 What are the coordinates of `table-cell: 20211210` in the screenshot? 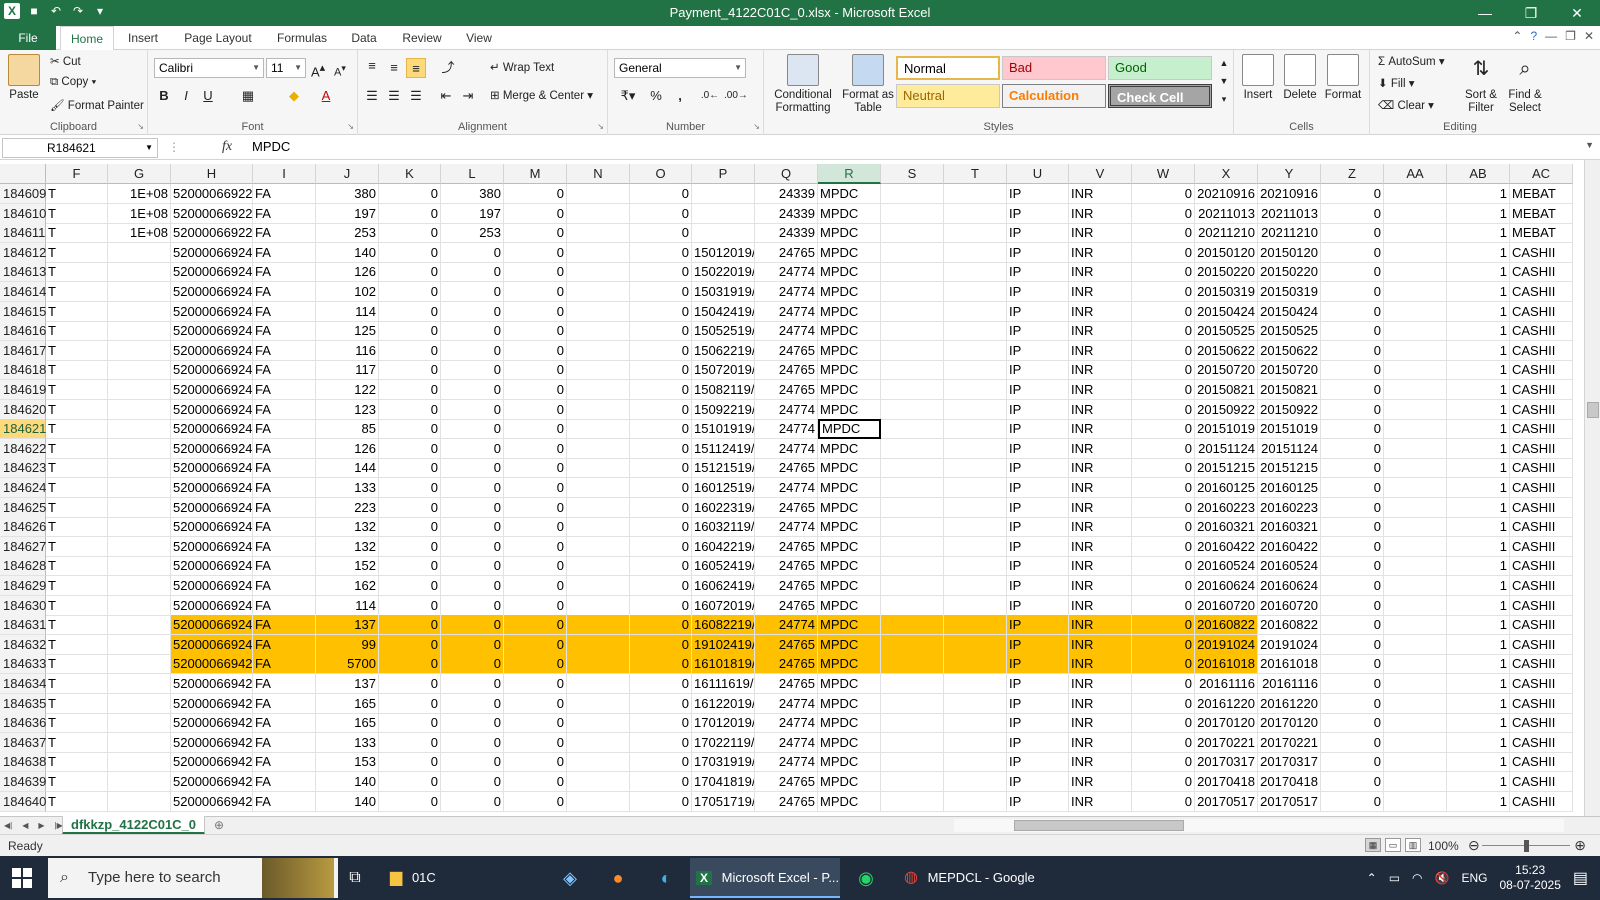 It's located at (1289, 233).